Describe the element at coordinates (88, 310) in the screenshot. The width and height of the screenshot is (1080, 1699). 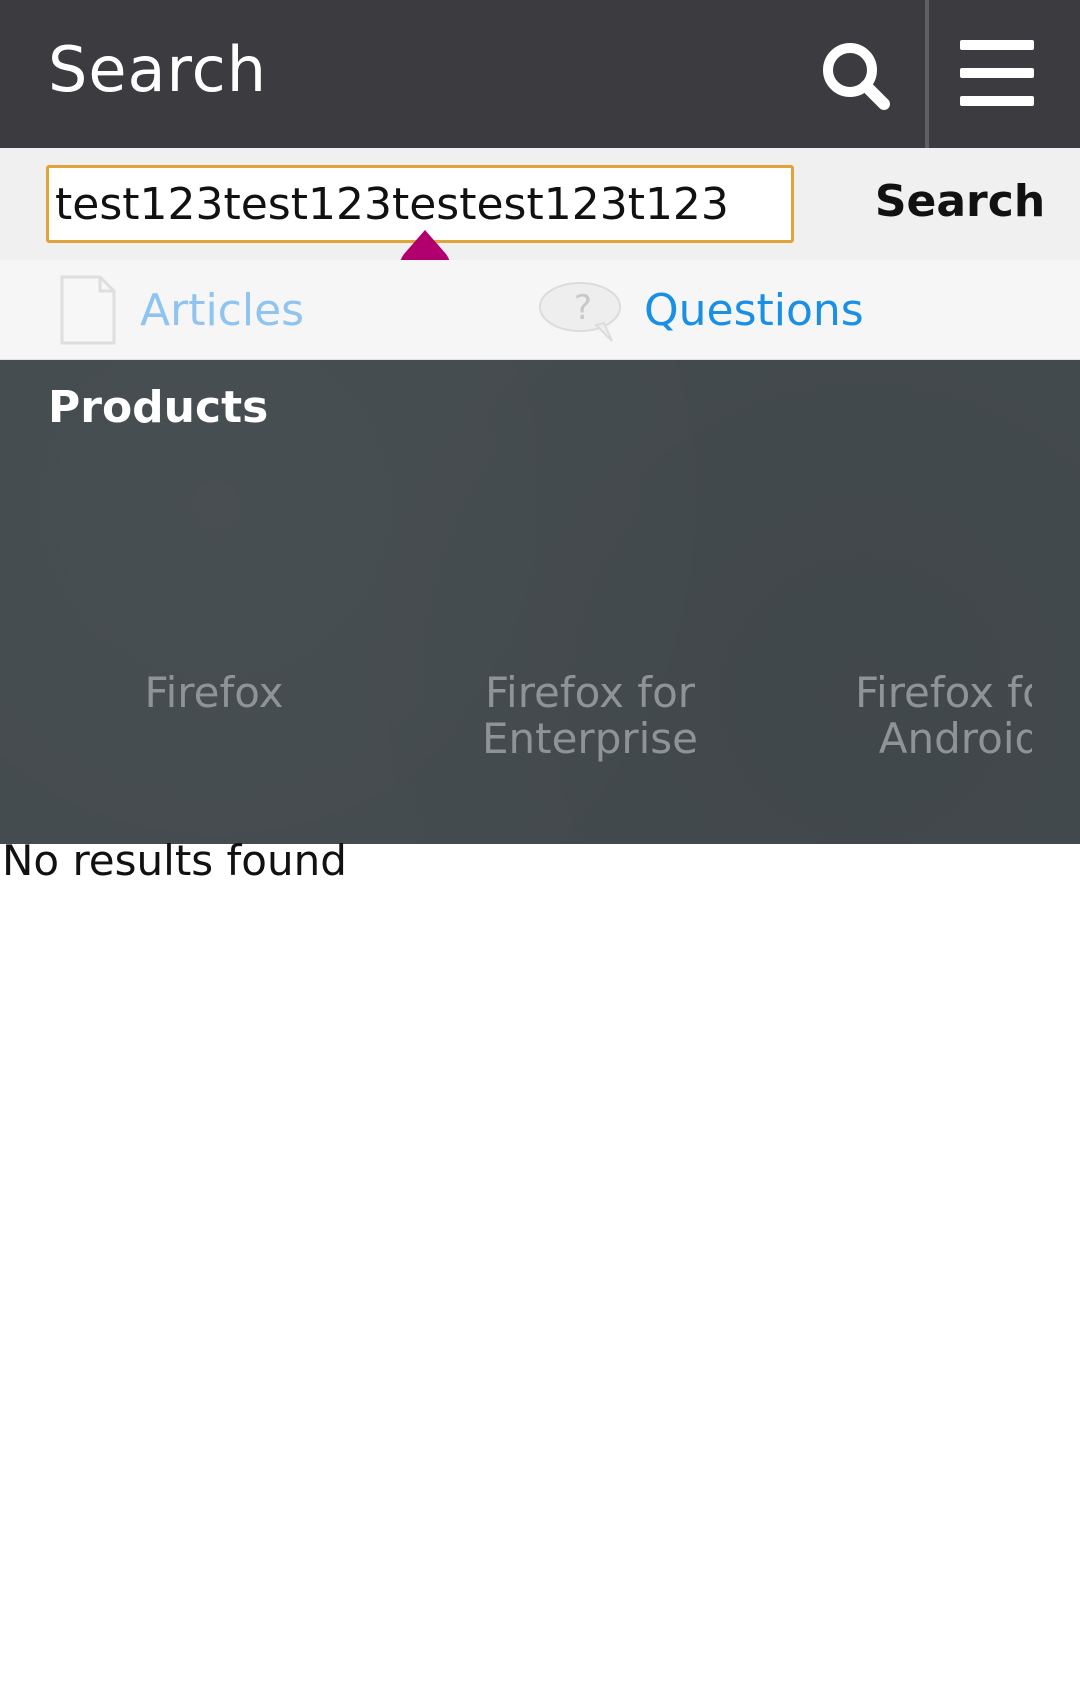
I see `document-icon` at that location.